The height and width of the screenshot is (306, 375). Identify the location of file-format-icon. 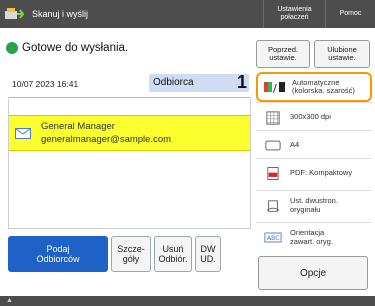
(273, 174).